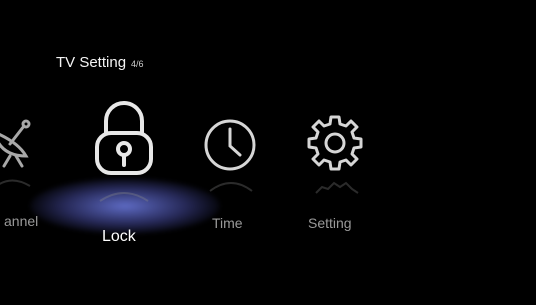 This screenshot has width=536, height=305. I want to click on page-title-text: TV Setting, so click(91, 62).